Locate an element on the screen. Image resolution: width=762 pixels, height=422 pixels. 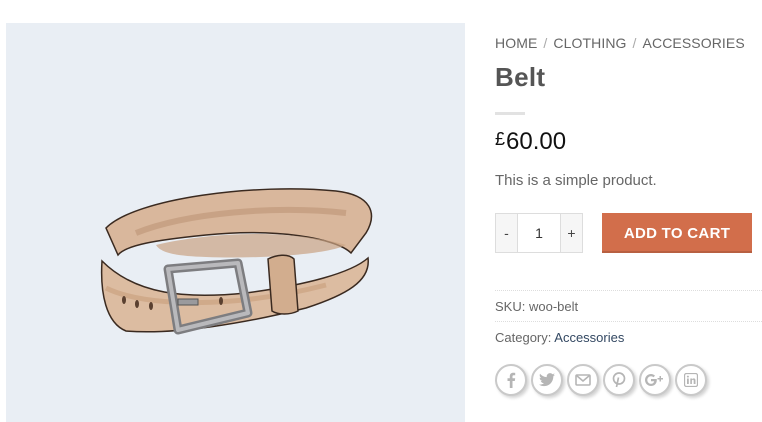
product-price: £60.00 is located at coordinates (530, 142).